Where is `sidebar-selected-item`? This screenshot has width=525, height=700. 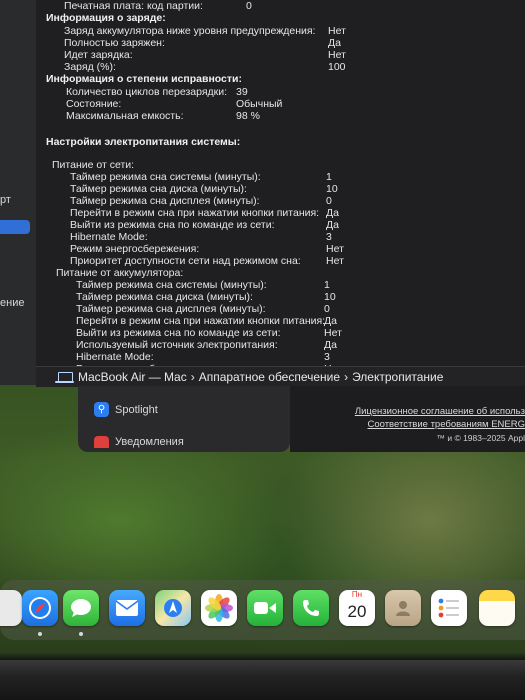 sidebar-selected-item is located at coordinates (15, 227).